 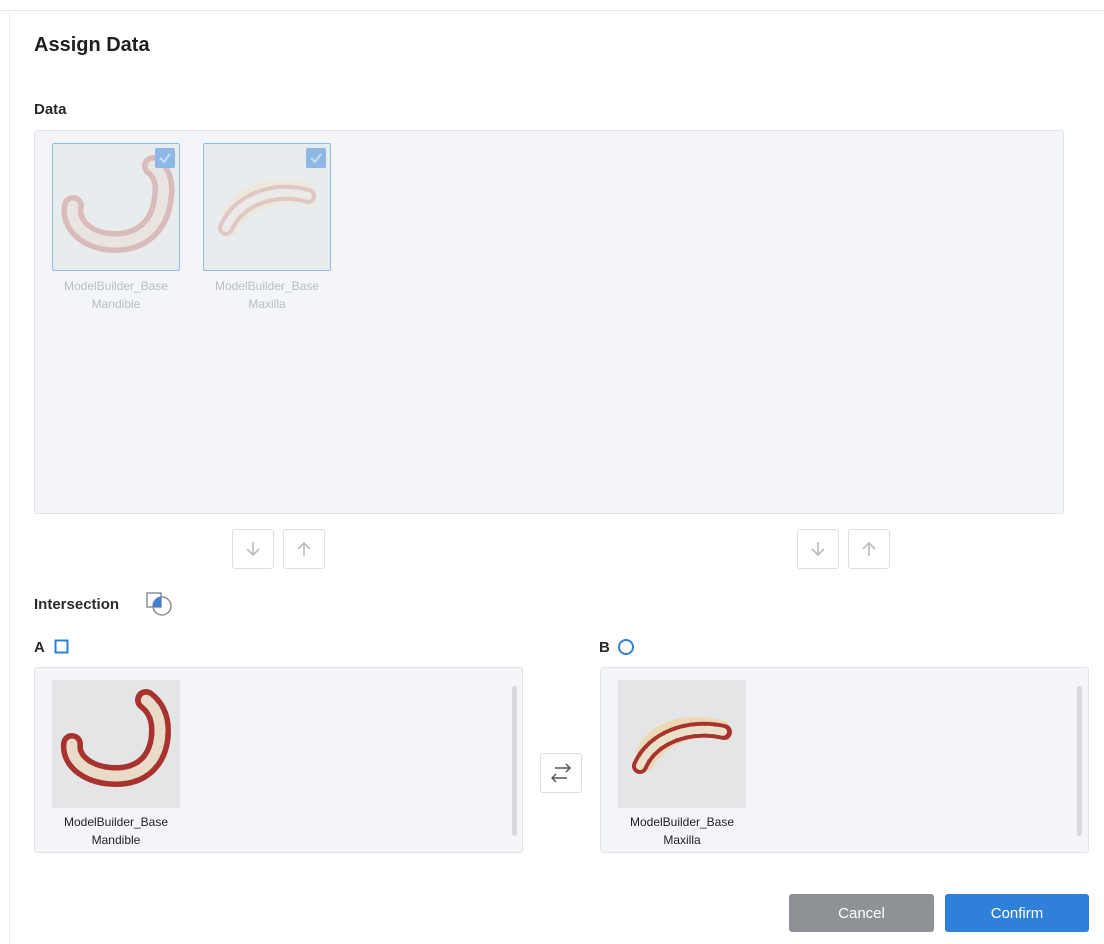 I want to click on slot-b-label: B, so click(x=604, y=647).